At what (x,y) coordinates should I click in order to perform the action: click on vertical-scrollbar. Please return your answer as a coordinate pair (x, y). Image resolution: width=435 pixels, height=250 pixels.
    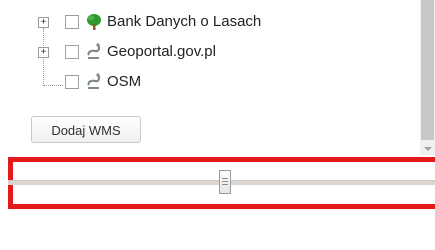
    Looking at the image, I should click on (427, 77).